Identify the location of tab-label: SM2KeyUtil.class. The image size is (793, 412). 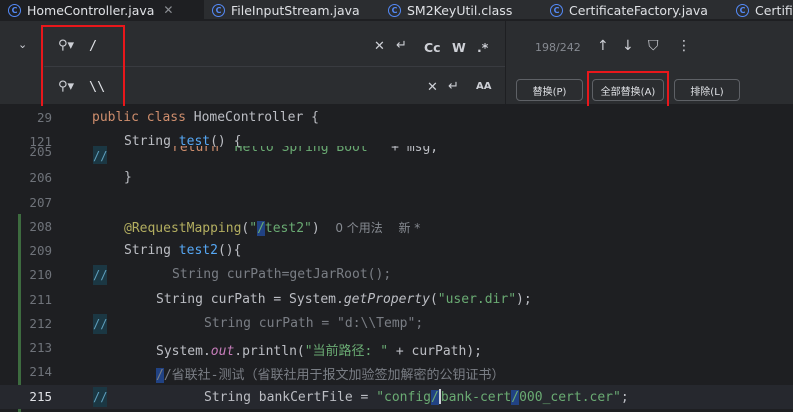
(460, 10).